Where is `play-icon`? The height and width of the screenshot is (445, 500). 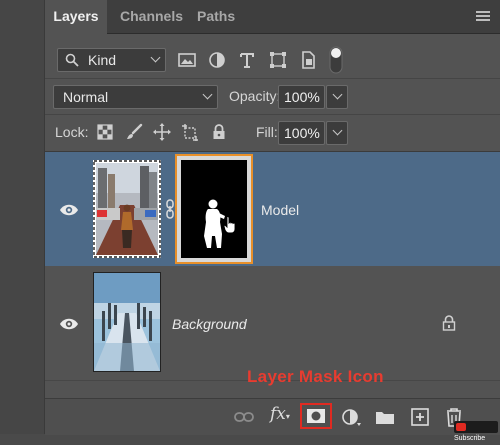
play-icon is located at coordinates (461, 427).